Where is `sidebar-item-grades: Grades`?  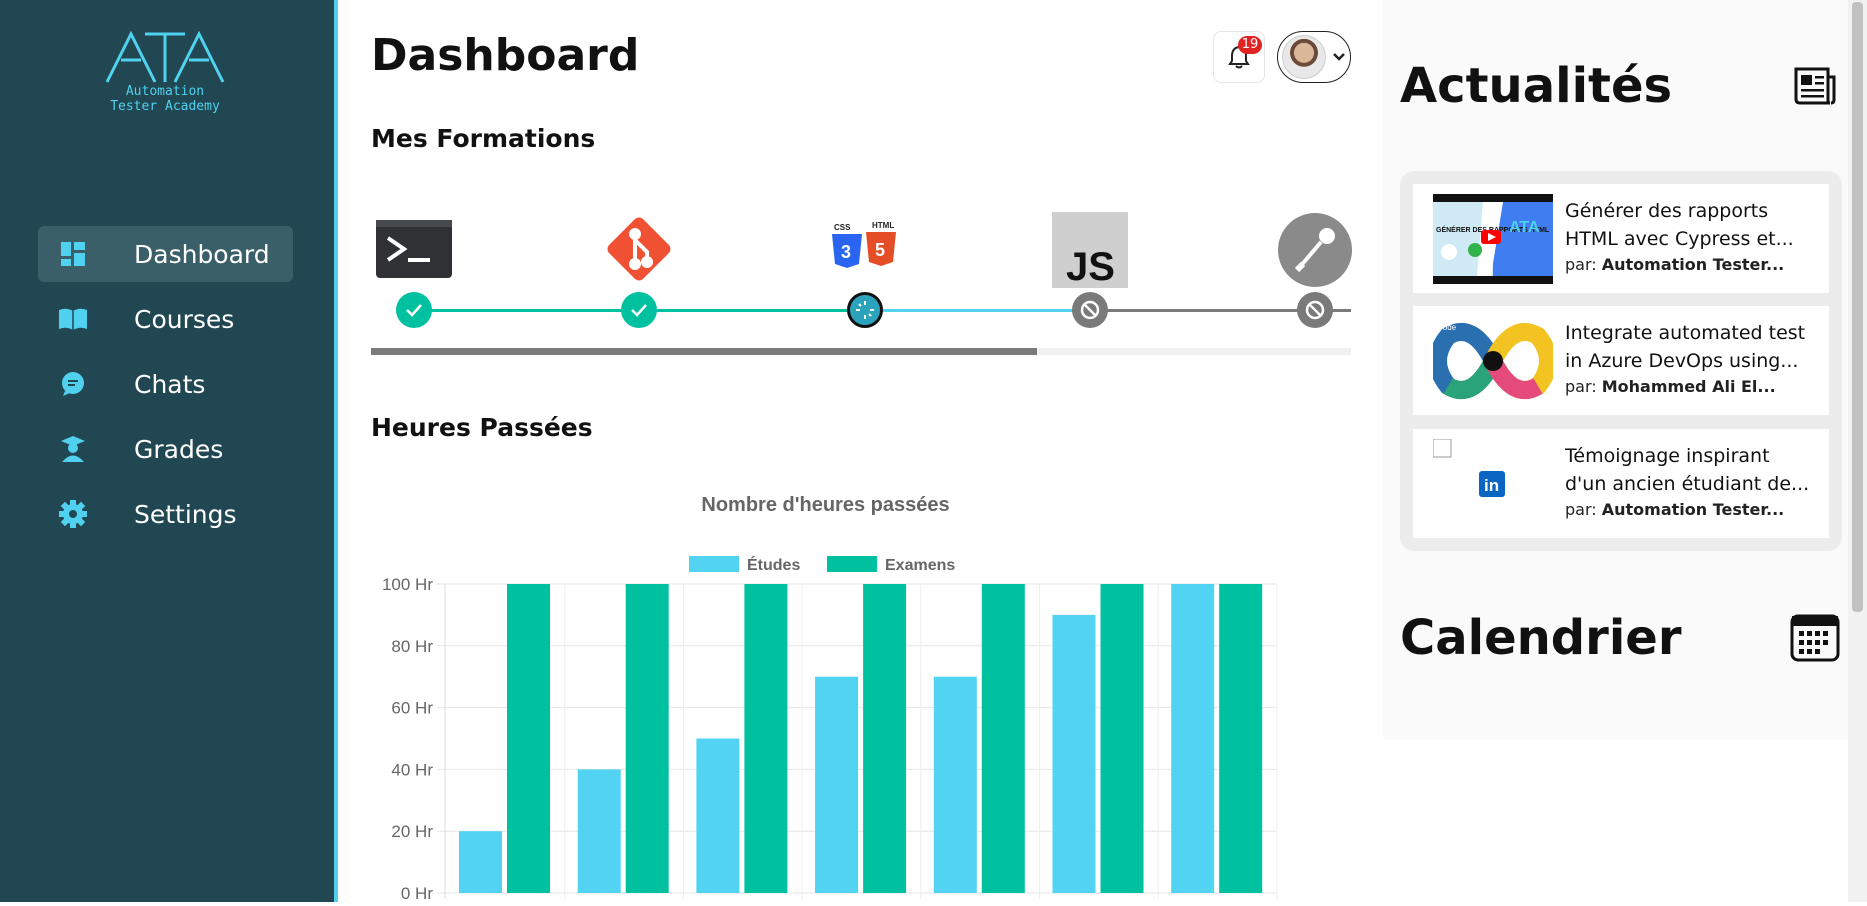
sidebar-item-grades: Grades is located at coordinates (165, 449).